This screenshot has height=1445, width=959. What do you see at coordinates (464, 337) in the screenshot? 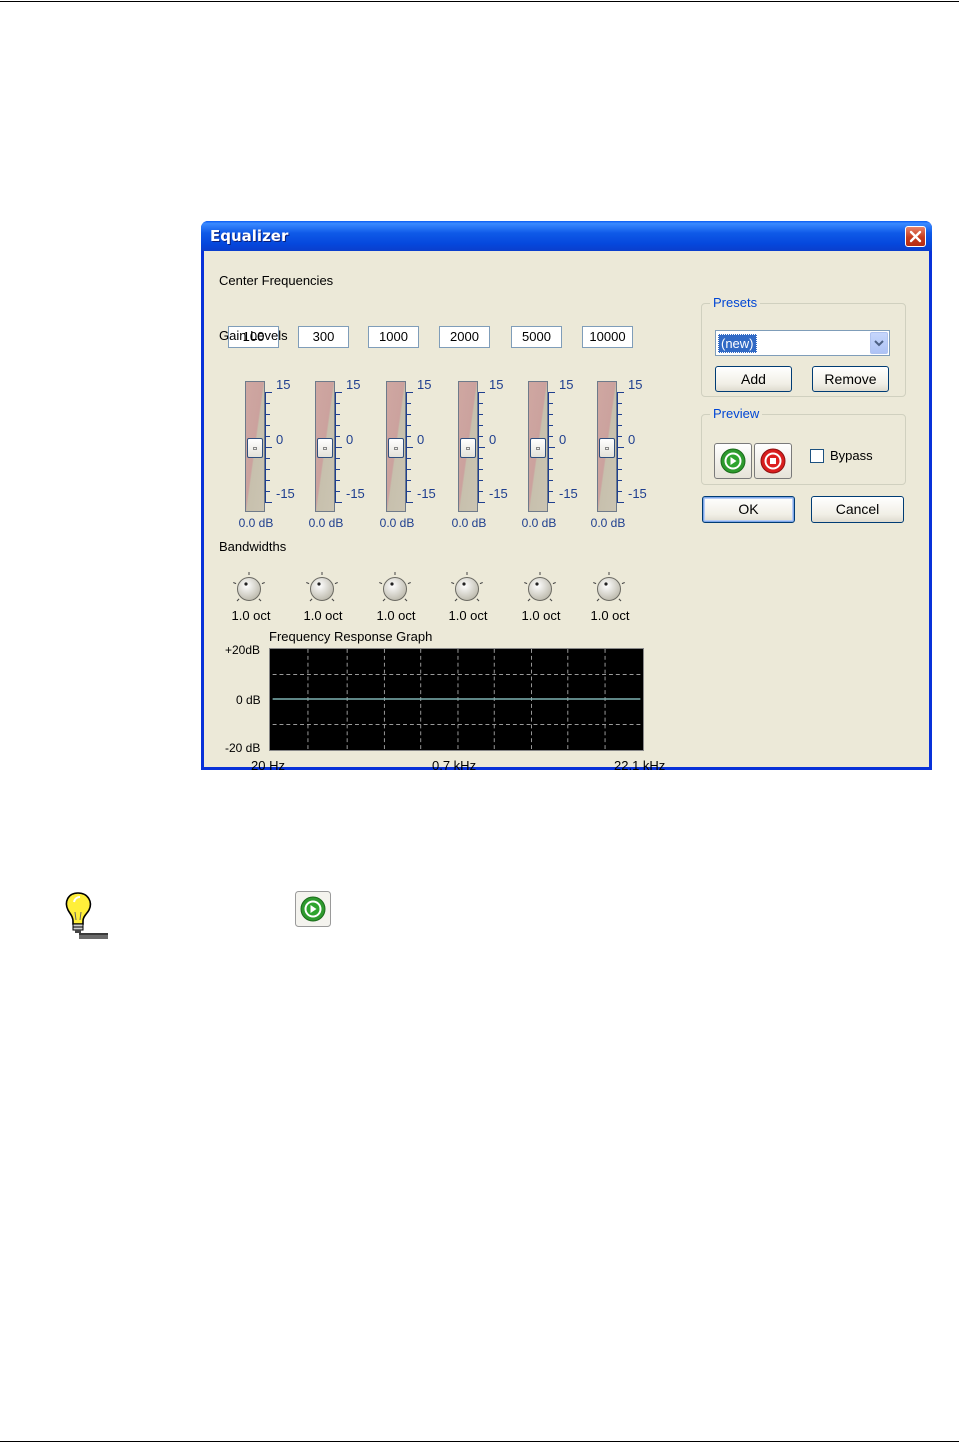
I see `center-frequency-field: 2000` at bounding box center [464, 337].